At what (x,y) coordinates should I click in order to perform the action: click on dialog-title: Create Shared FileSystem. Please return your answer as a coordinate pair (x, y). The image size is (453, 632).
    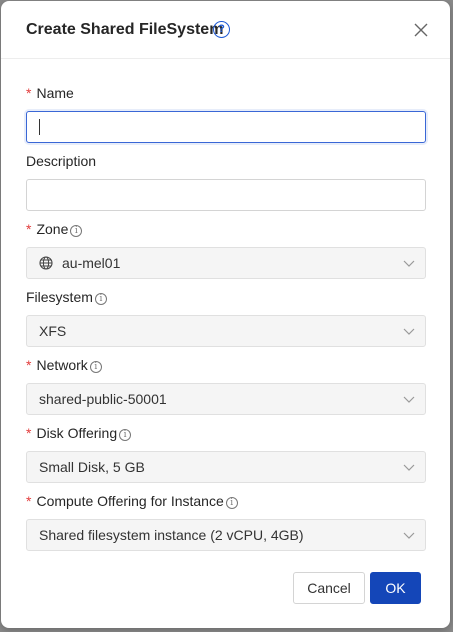
    Looking at the image, I should click on (125, 29).